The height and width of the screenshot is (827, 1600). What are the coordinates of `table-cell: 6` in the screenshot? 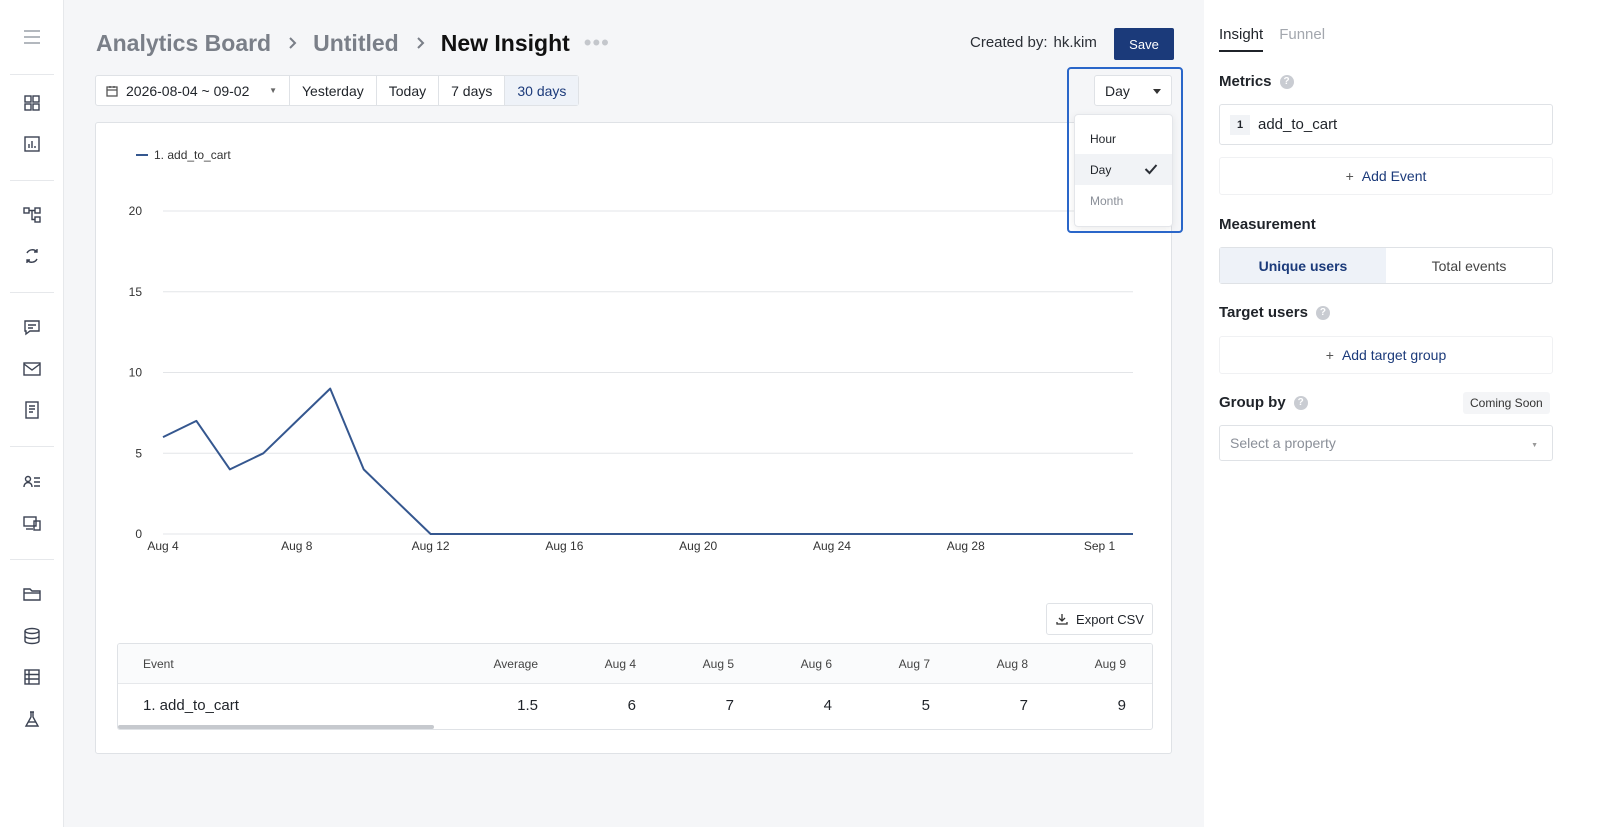 It's located at (631, 705).